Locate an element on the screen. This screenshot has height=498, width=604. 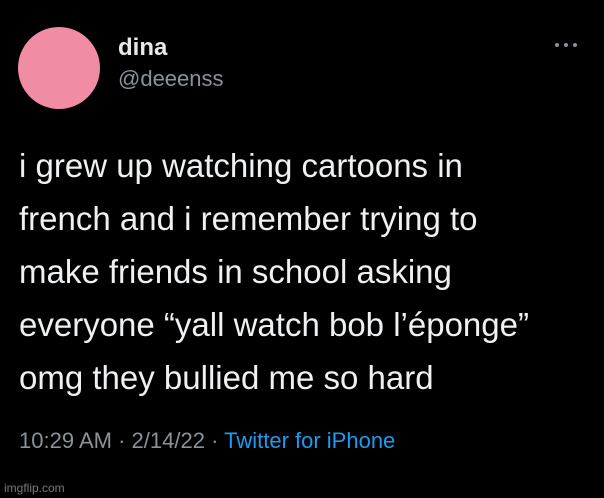
tweet-text-line: make friends in school asking is located at coordinates (235, 271).